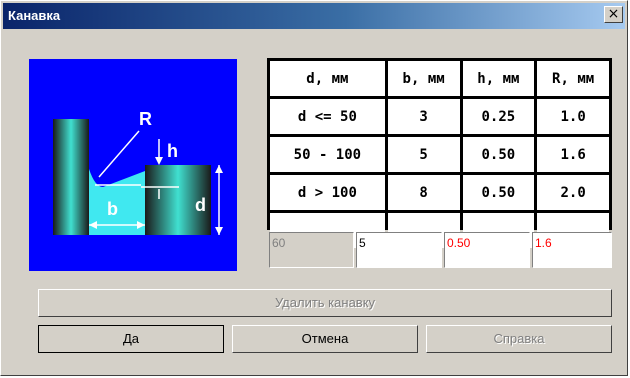  I want to click on table-cell: d <= 50, so click(327, 116).